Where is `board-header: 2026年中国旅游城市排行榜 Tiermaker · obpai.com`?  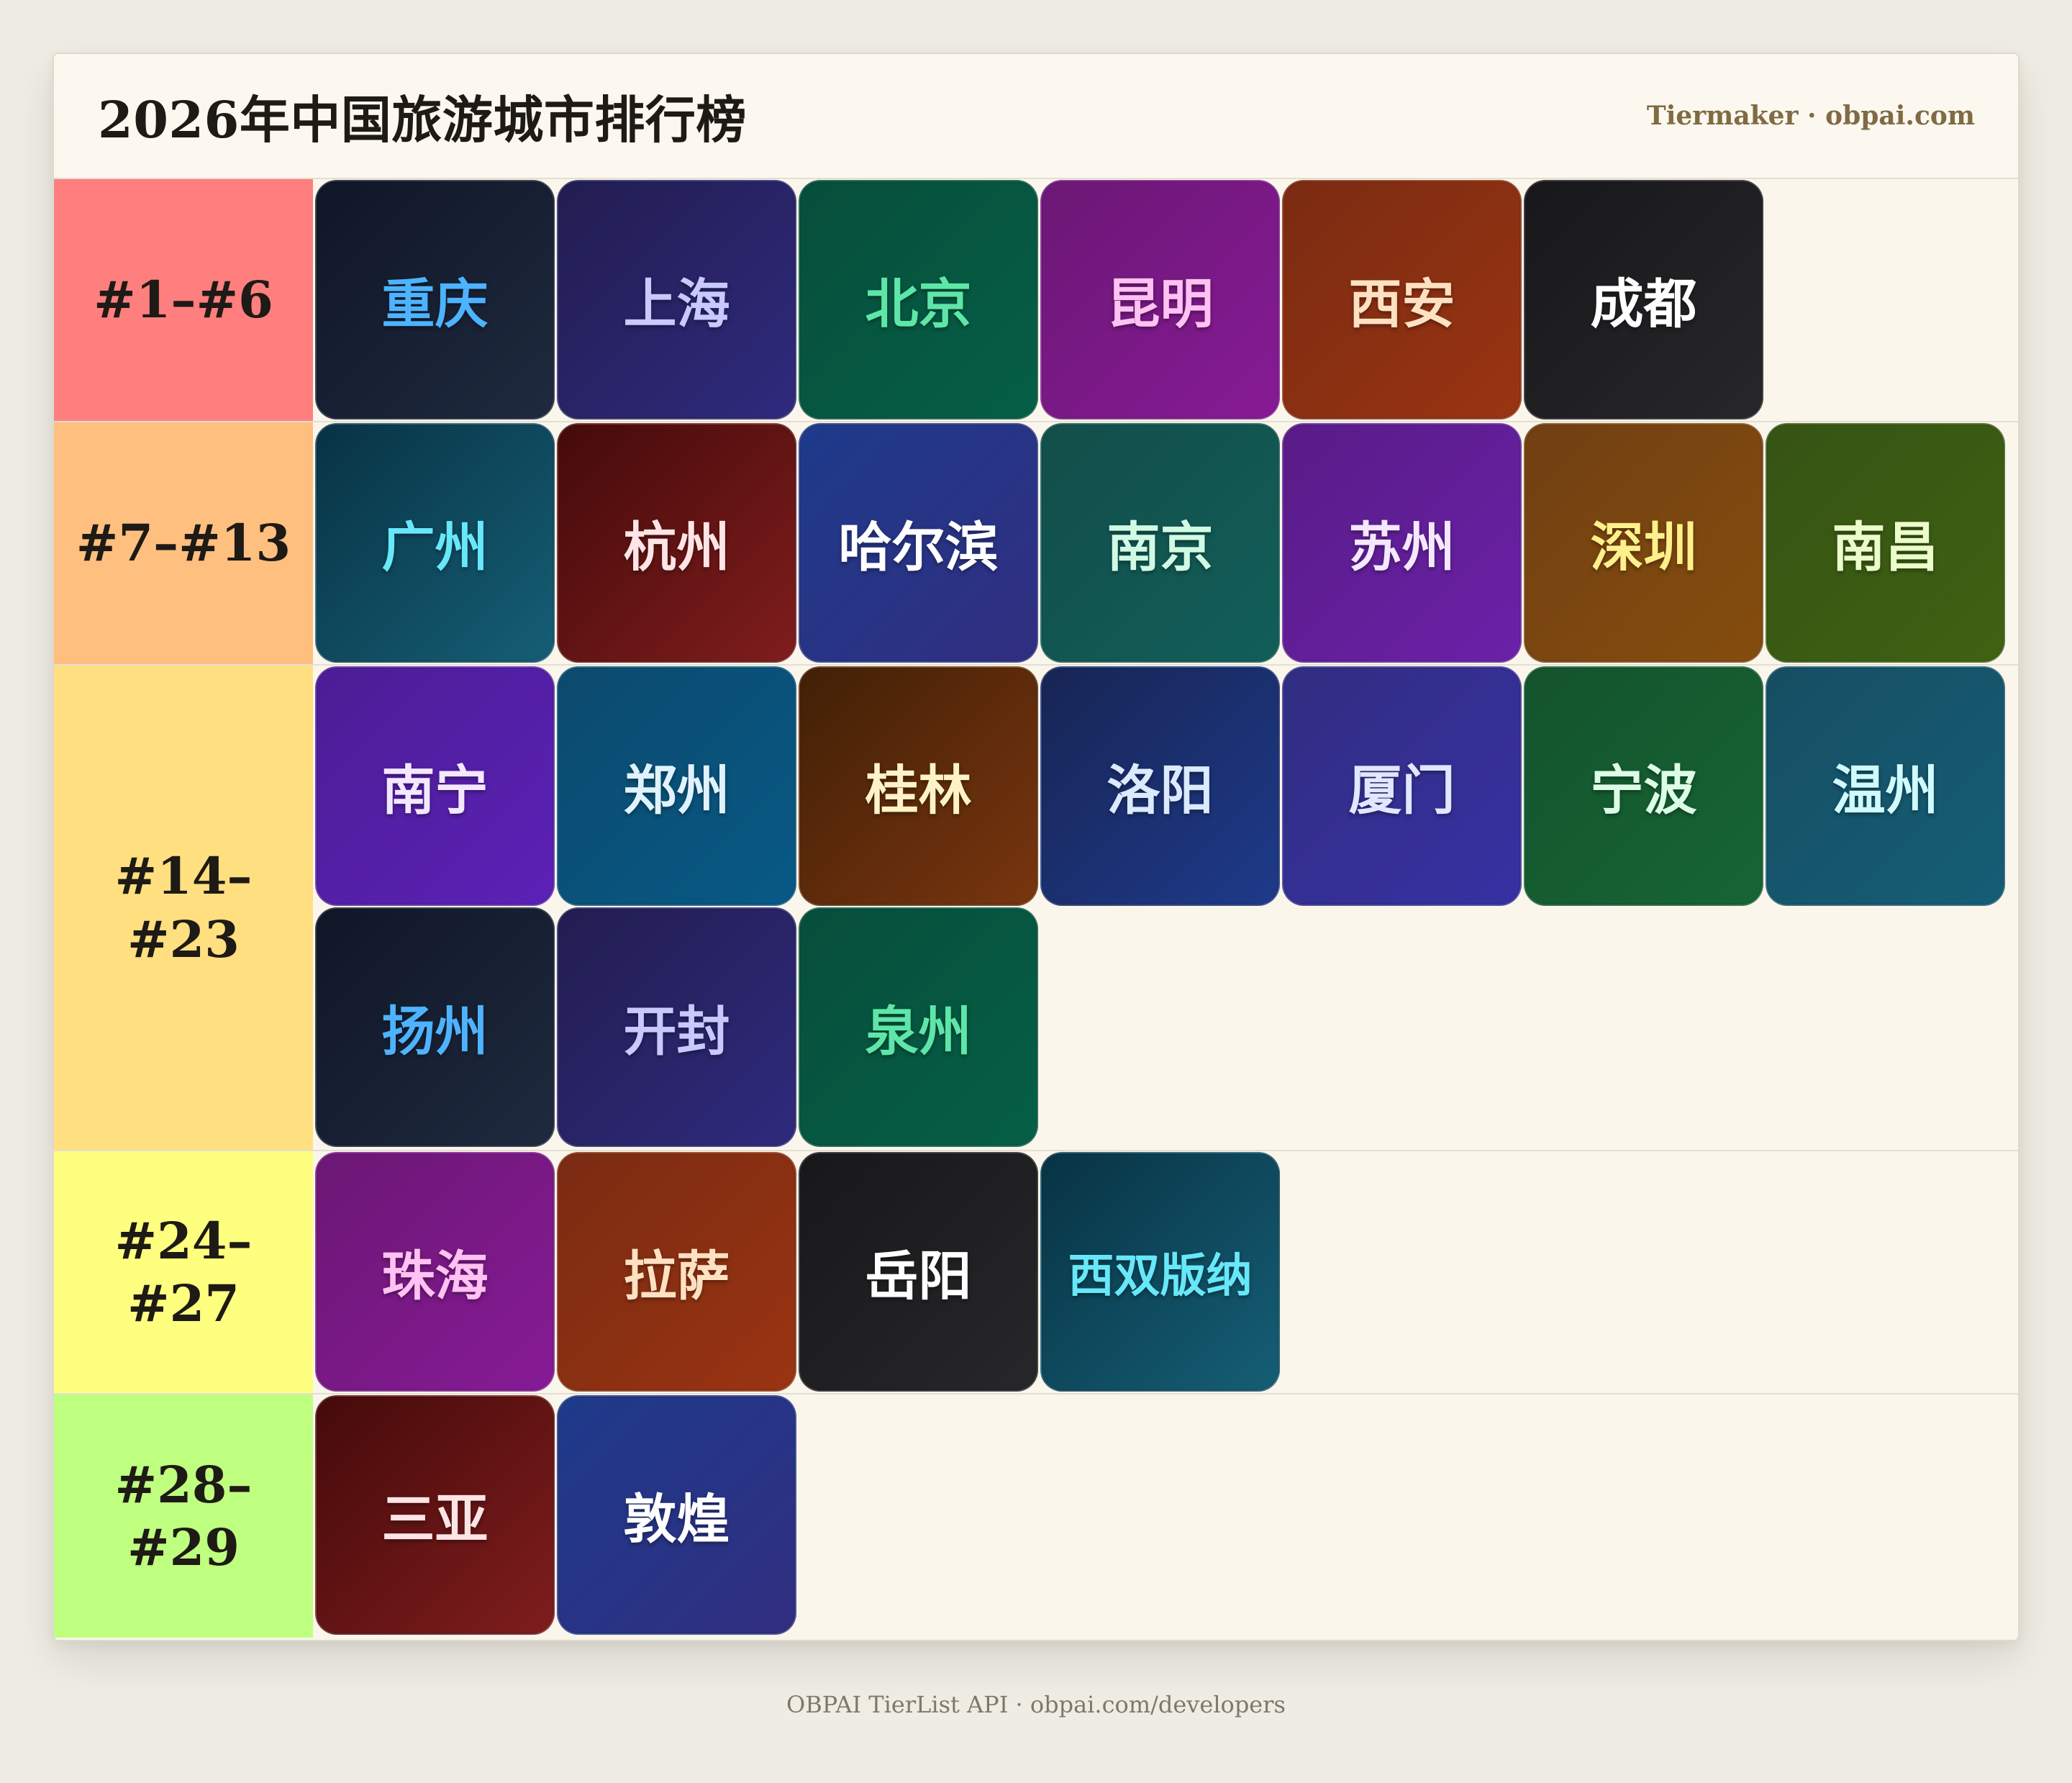
board-header: 2026年中国旅游城市排行榜 Tiermaker · obpai.com is located at coordinates (1036, 116).